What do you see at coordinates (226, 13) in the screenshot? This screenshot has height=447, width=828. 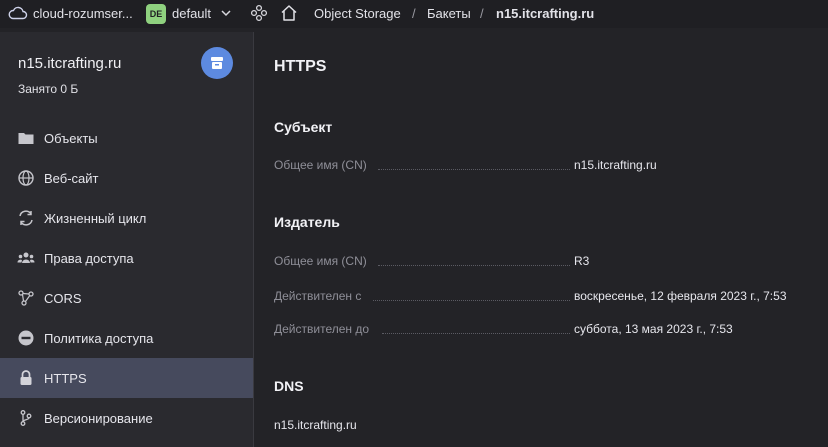 I see `chevron-down-icon` at bounding box center [226, 13].